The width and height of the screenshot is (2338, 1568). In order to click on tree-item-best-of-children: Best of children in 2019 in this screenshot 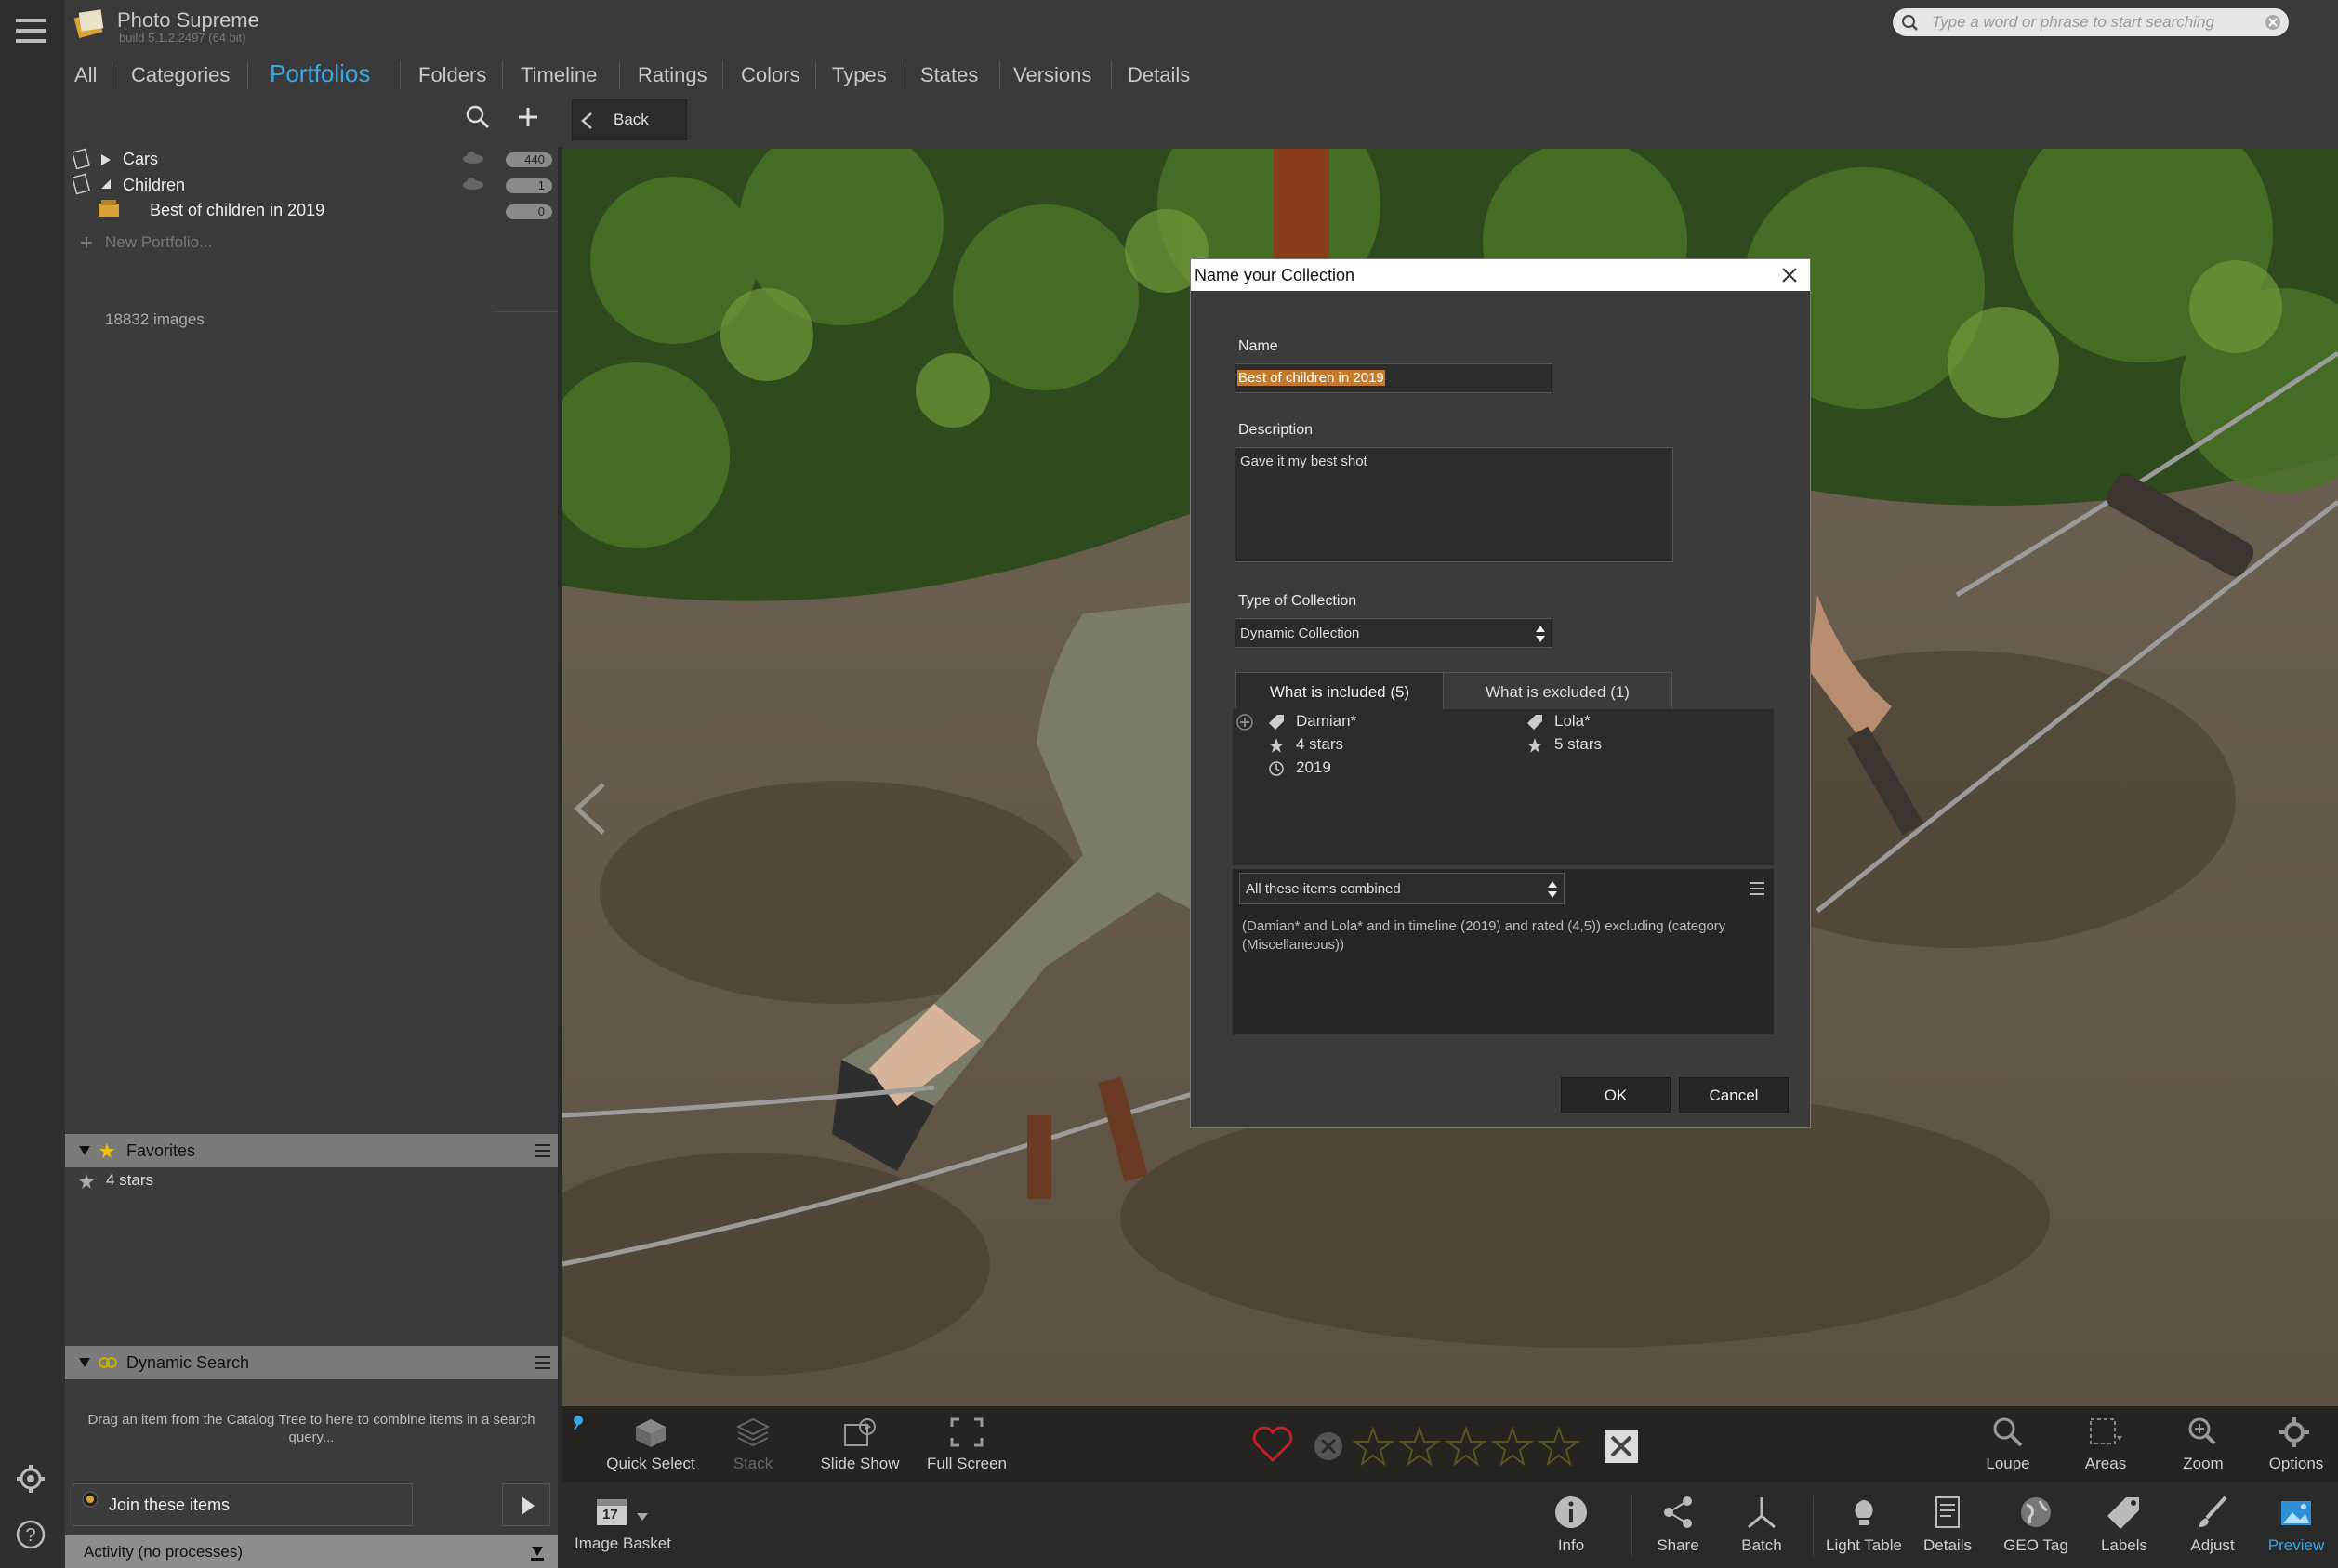, I will do `click(237, 211)`.